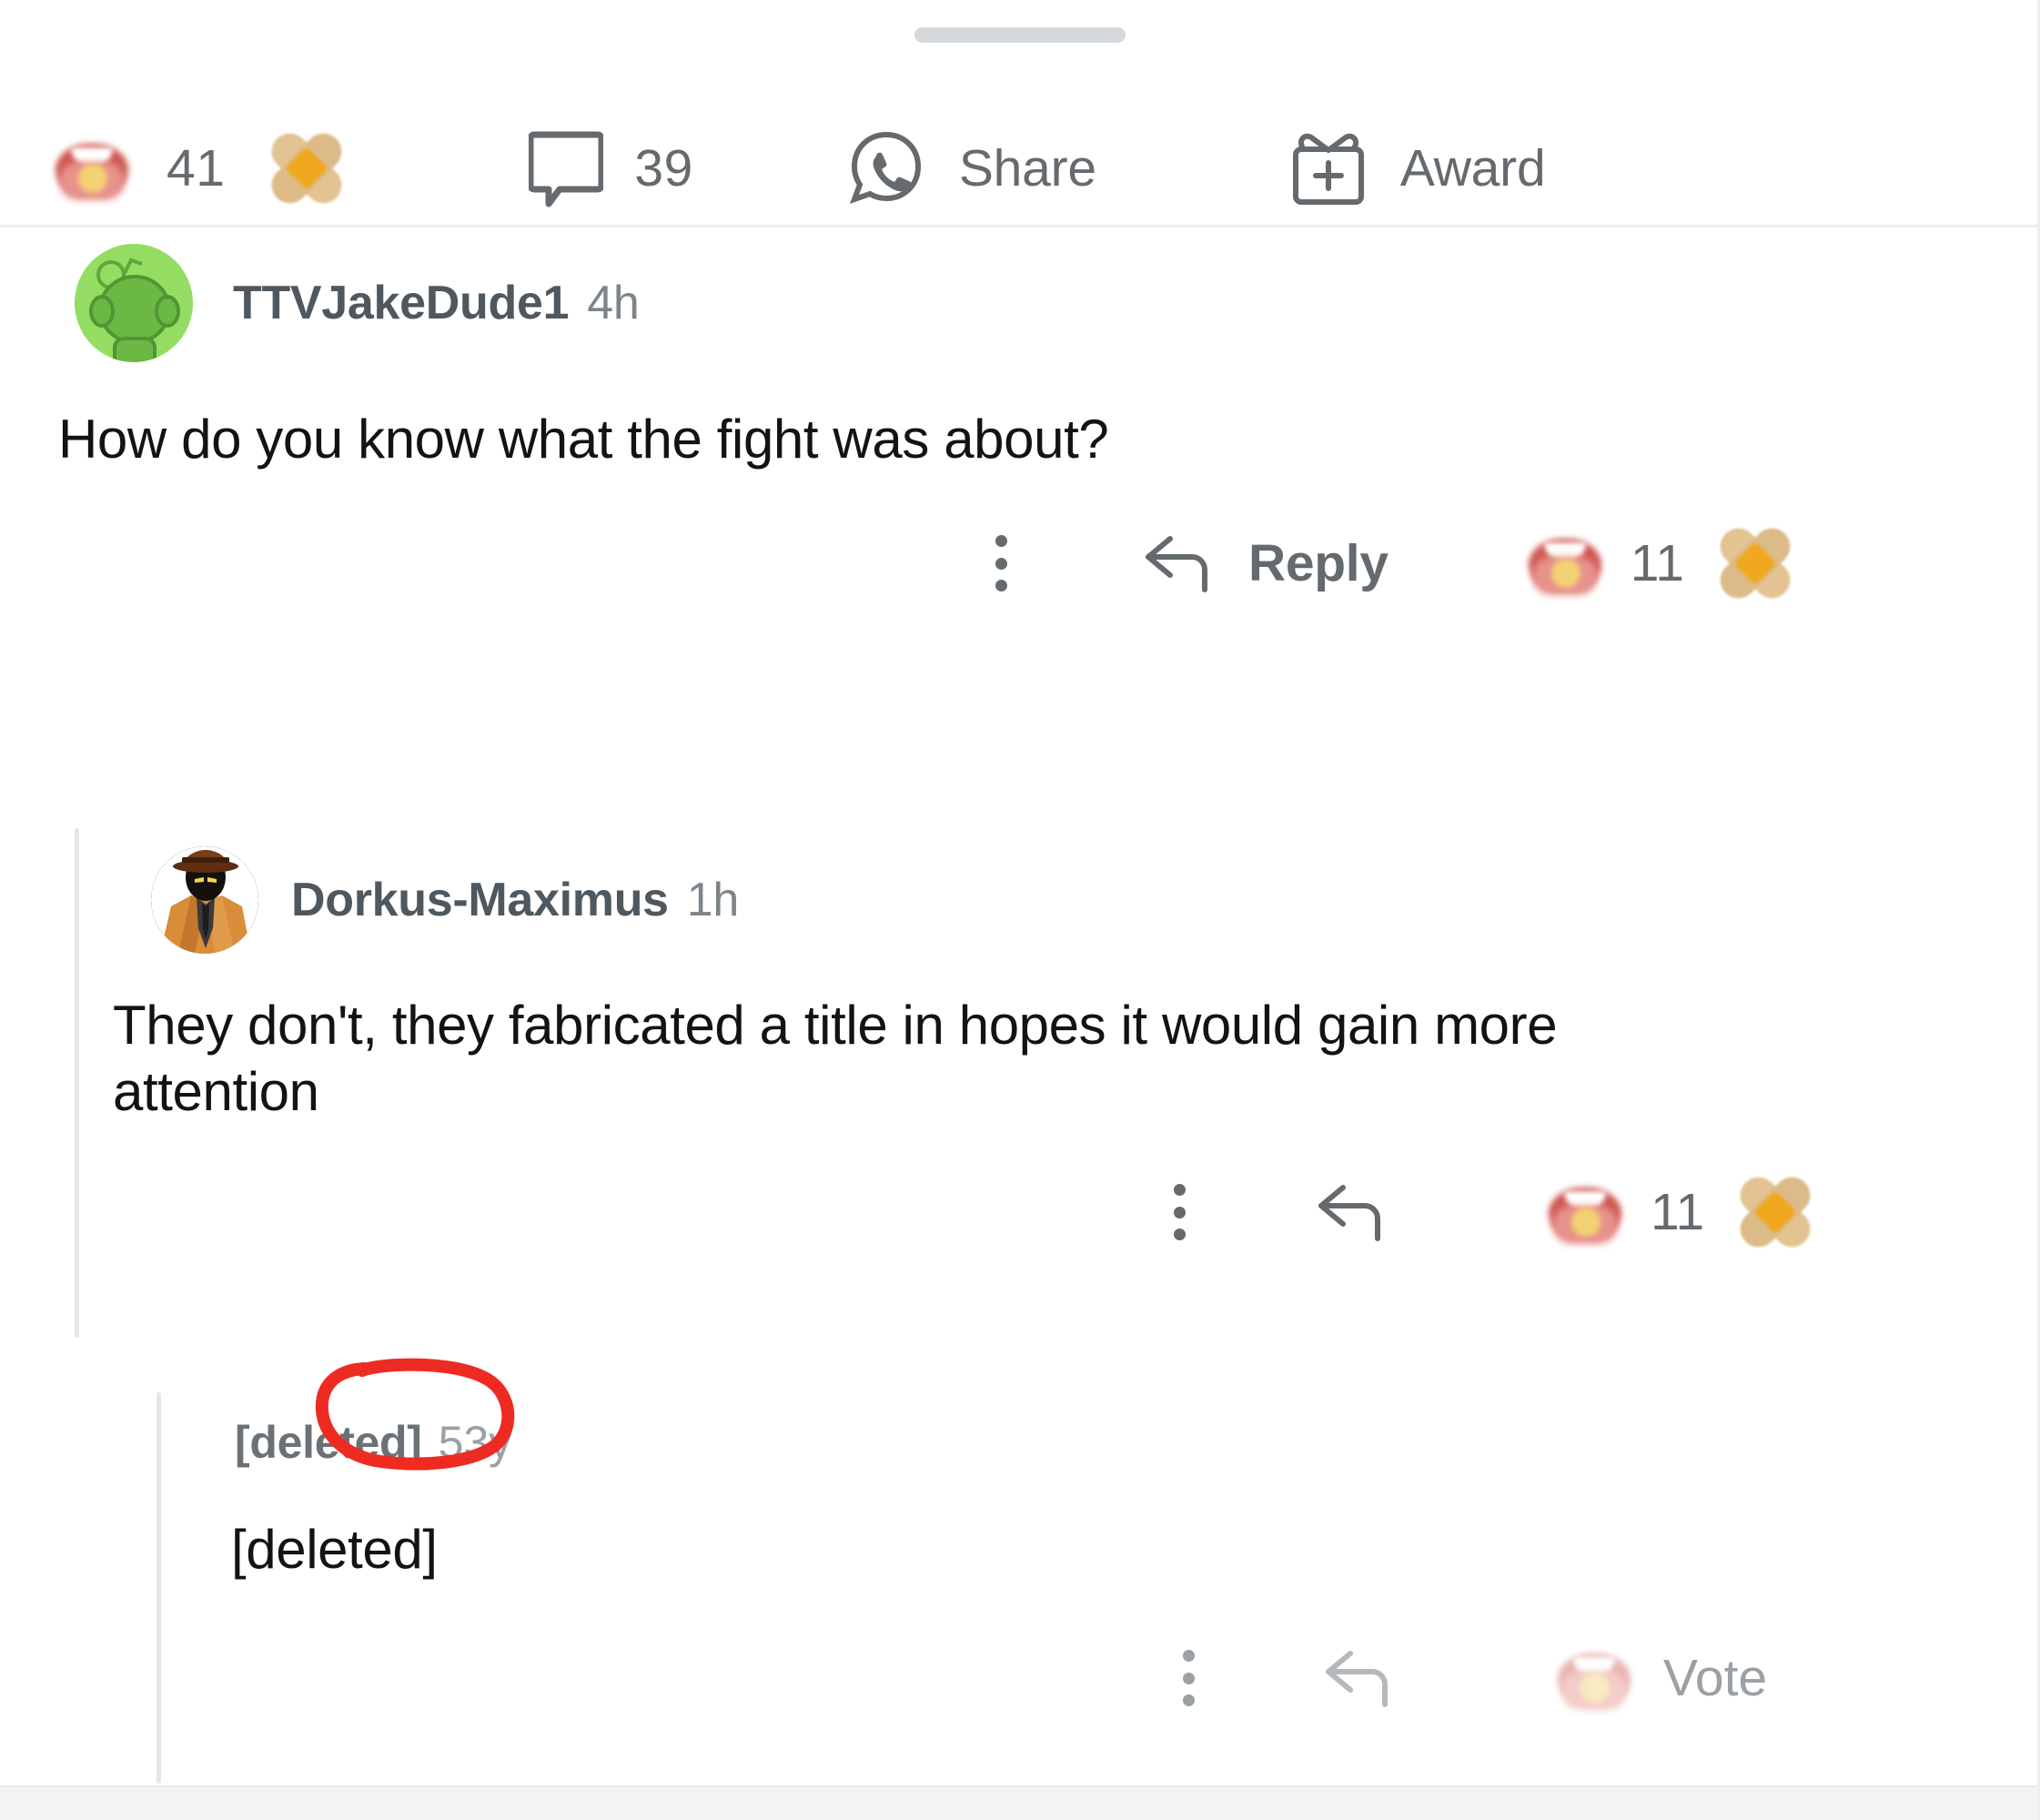 This screenshot has height=1820, width=2040. I want to click on deleted-comment-body: [deleted], so click(334, 1549).